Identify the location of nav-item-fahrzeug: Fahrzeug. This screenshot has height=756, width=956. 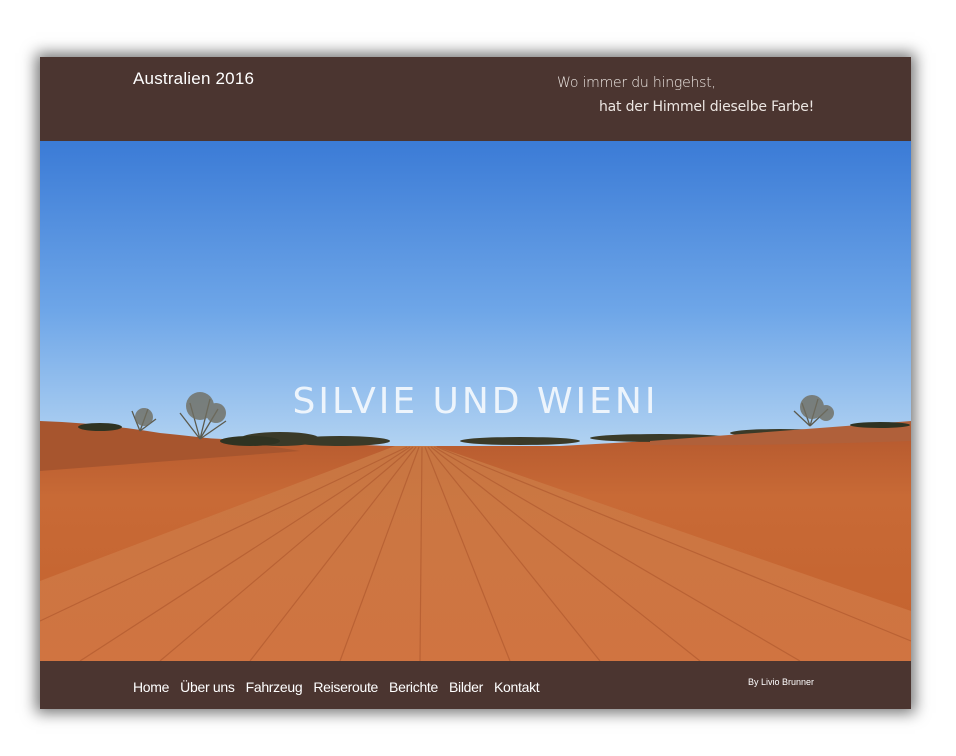
(274, 687).